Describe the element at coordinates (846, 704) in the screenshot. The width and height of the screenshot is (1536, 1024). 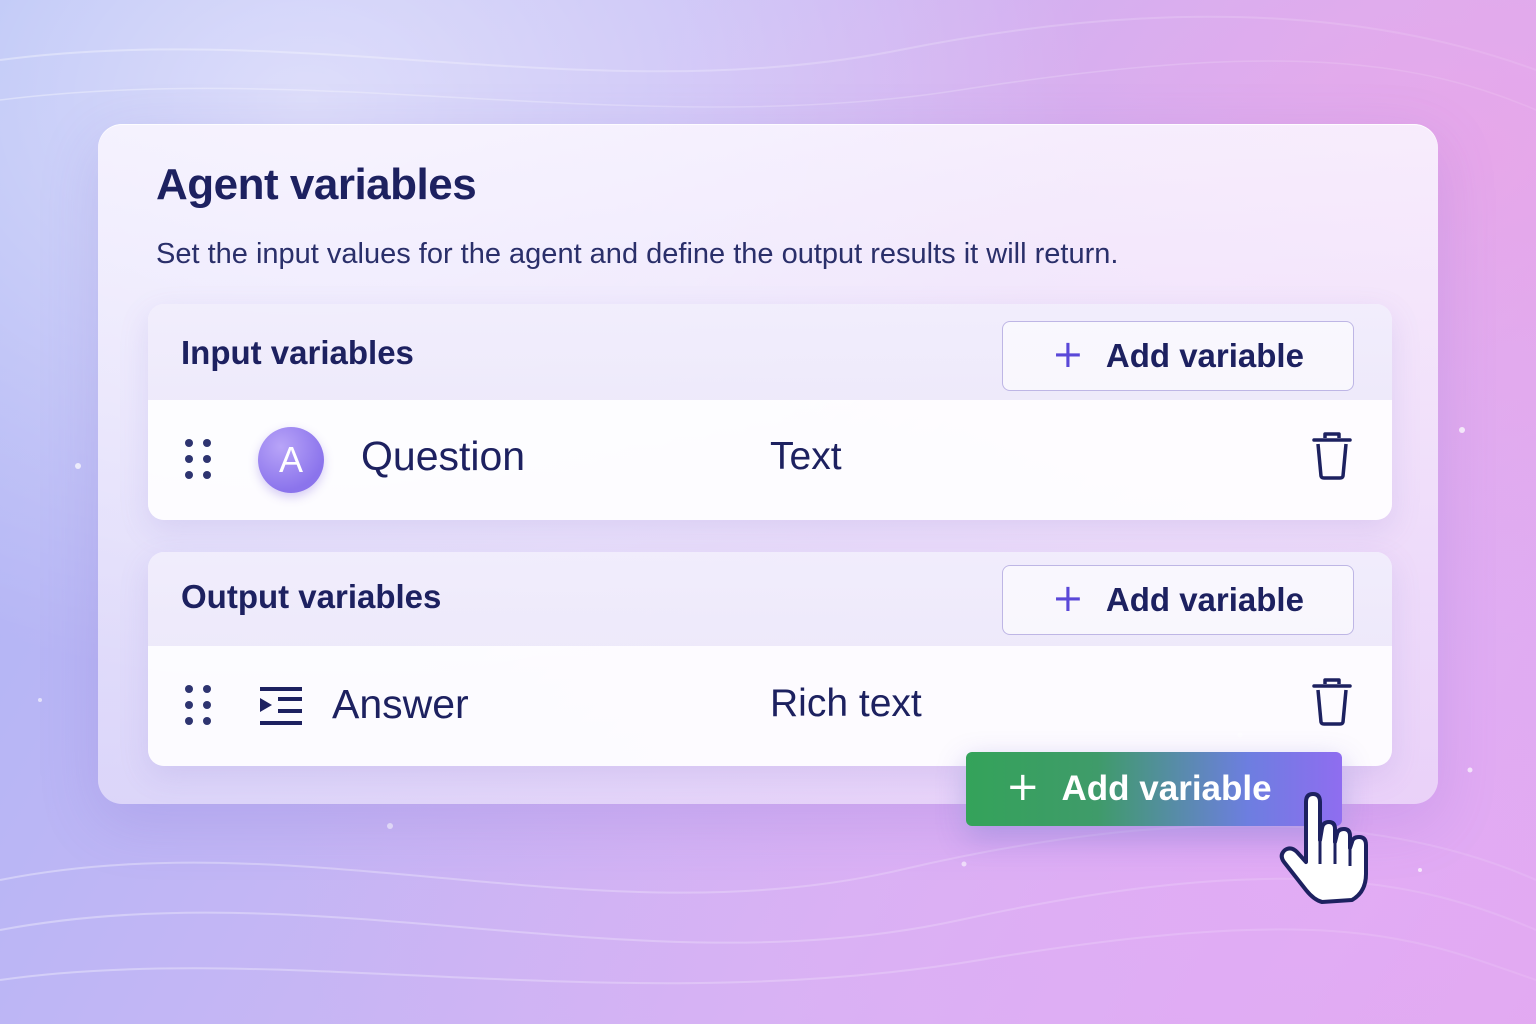
I see `variable-type-rich-text: Rich text` at that location.